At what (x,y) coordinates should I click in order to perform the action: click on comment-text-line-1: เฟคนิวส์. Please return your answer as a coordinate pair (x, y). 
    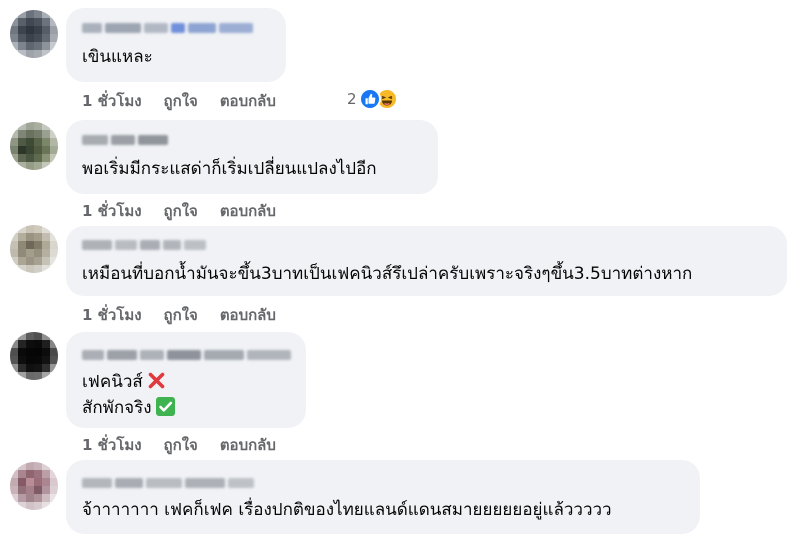
    Looking at the image, I should click on (124, 382).